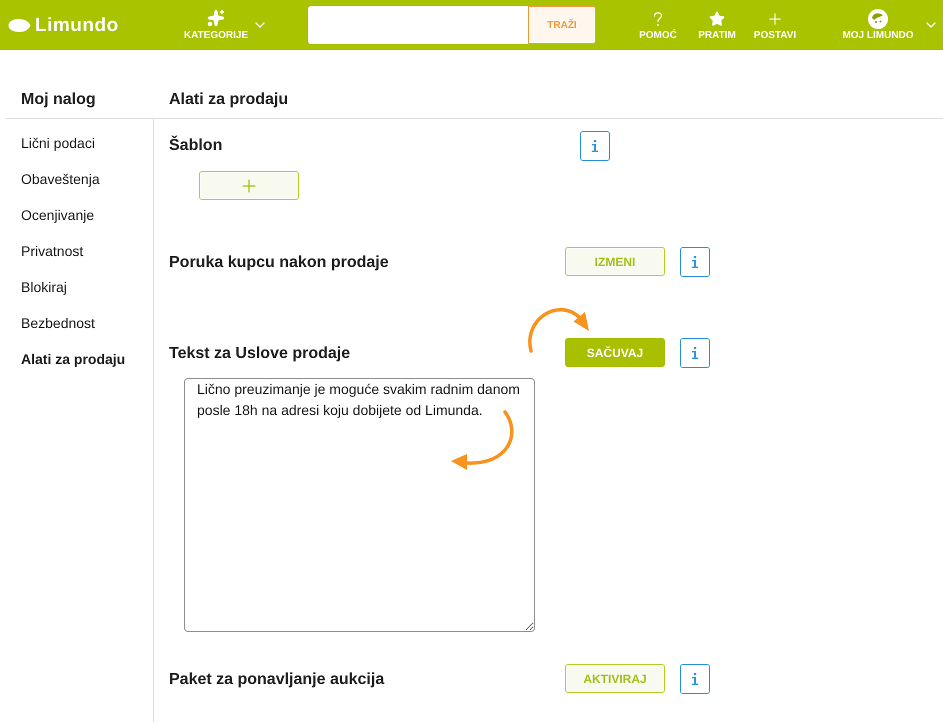 This screenshot has height=722, width=943. I want to click on action-button: IZMENI, so click(615, 261).